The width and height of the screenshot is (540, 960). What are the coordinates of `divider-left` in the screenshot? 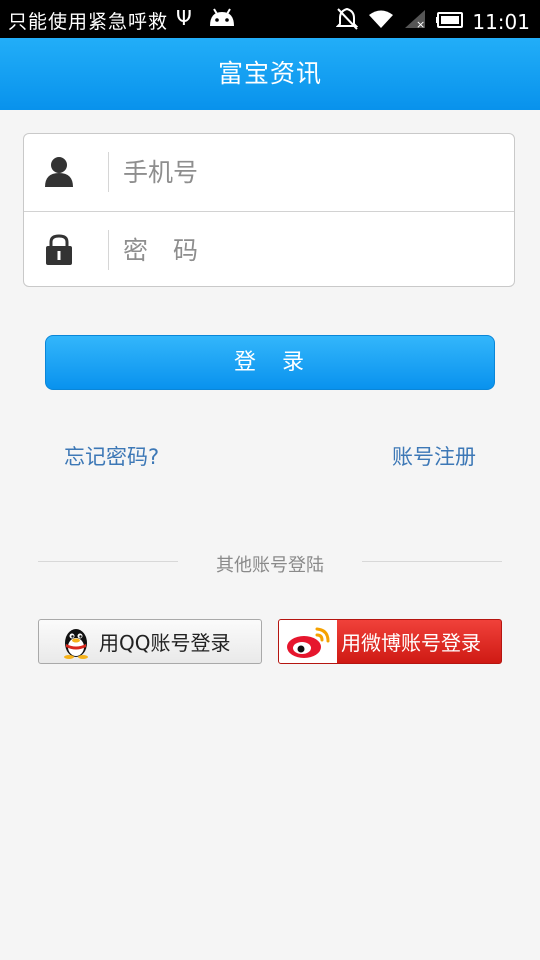 It's located at (108, 561).